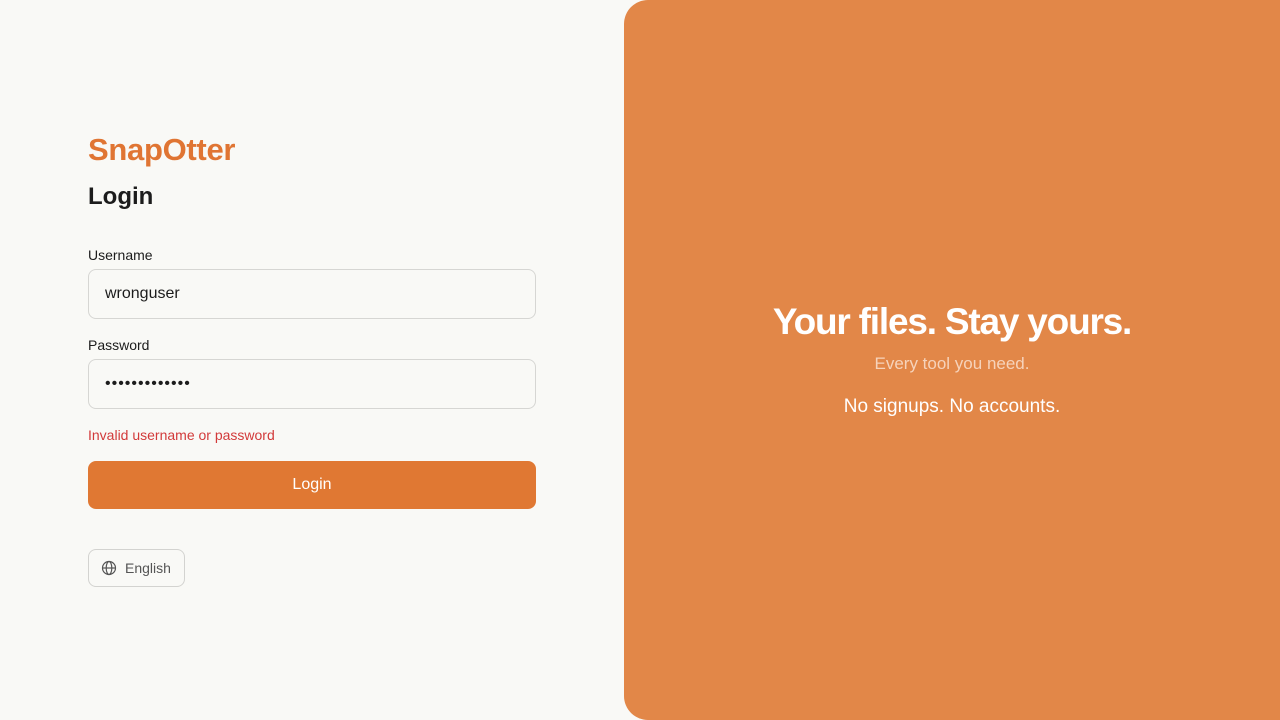 This screenshot has width=1280, height=720. Describe the element at coordinates (952, 321) in the screenshot. I see `hero-headline: Your files. Stay yours.` at that location.